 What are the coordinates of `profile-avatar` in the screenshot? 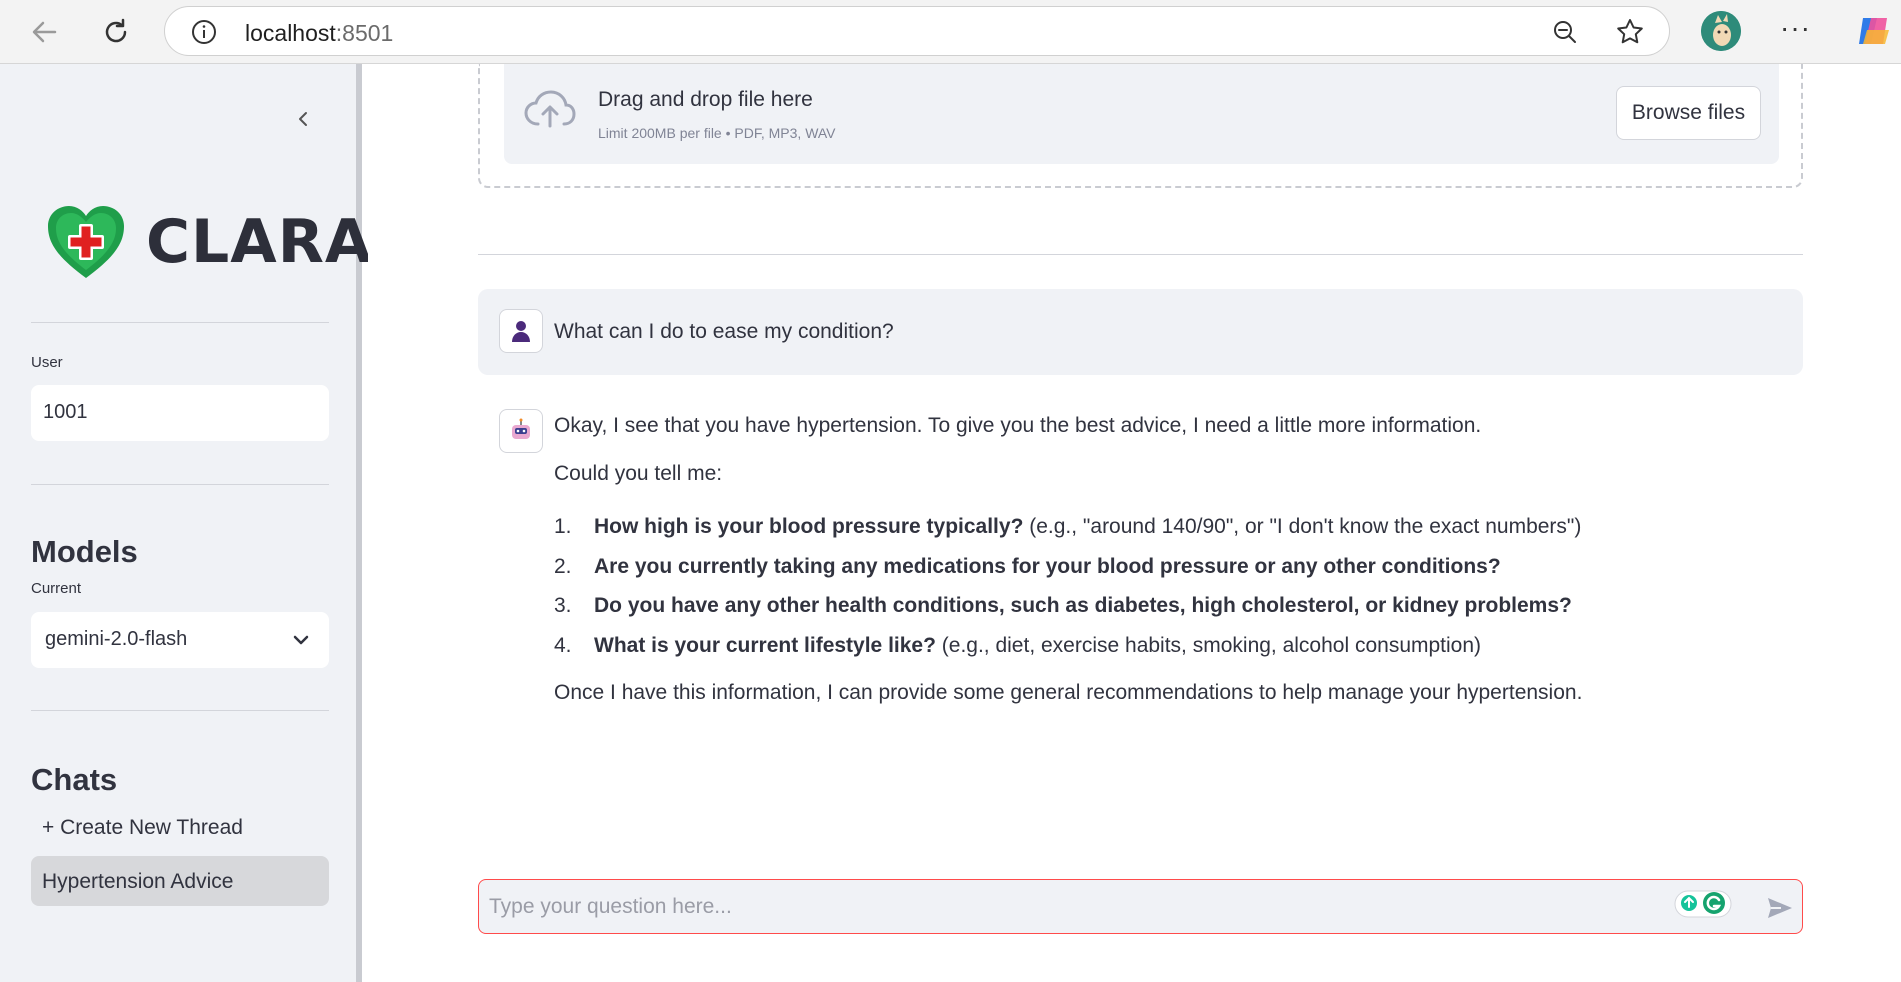 It's located at (1721, 31).